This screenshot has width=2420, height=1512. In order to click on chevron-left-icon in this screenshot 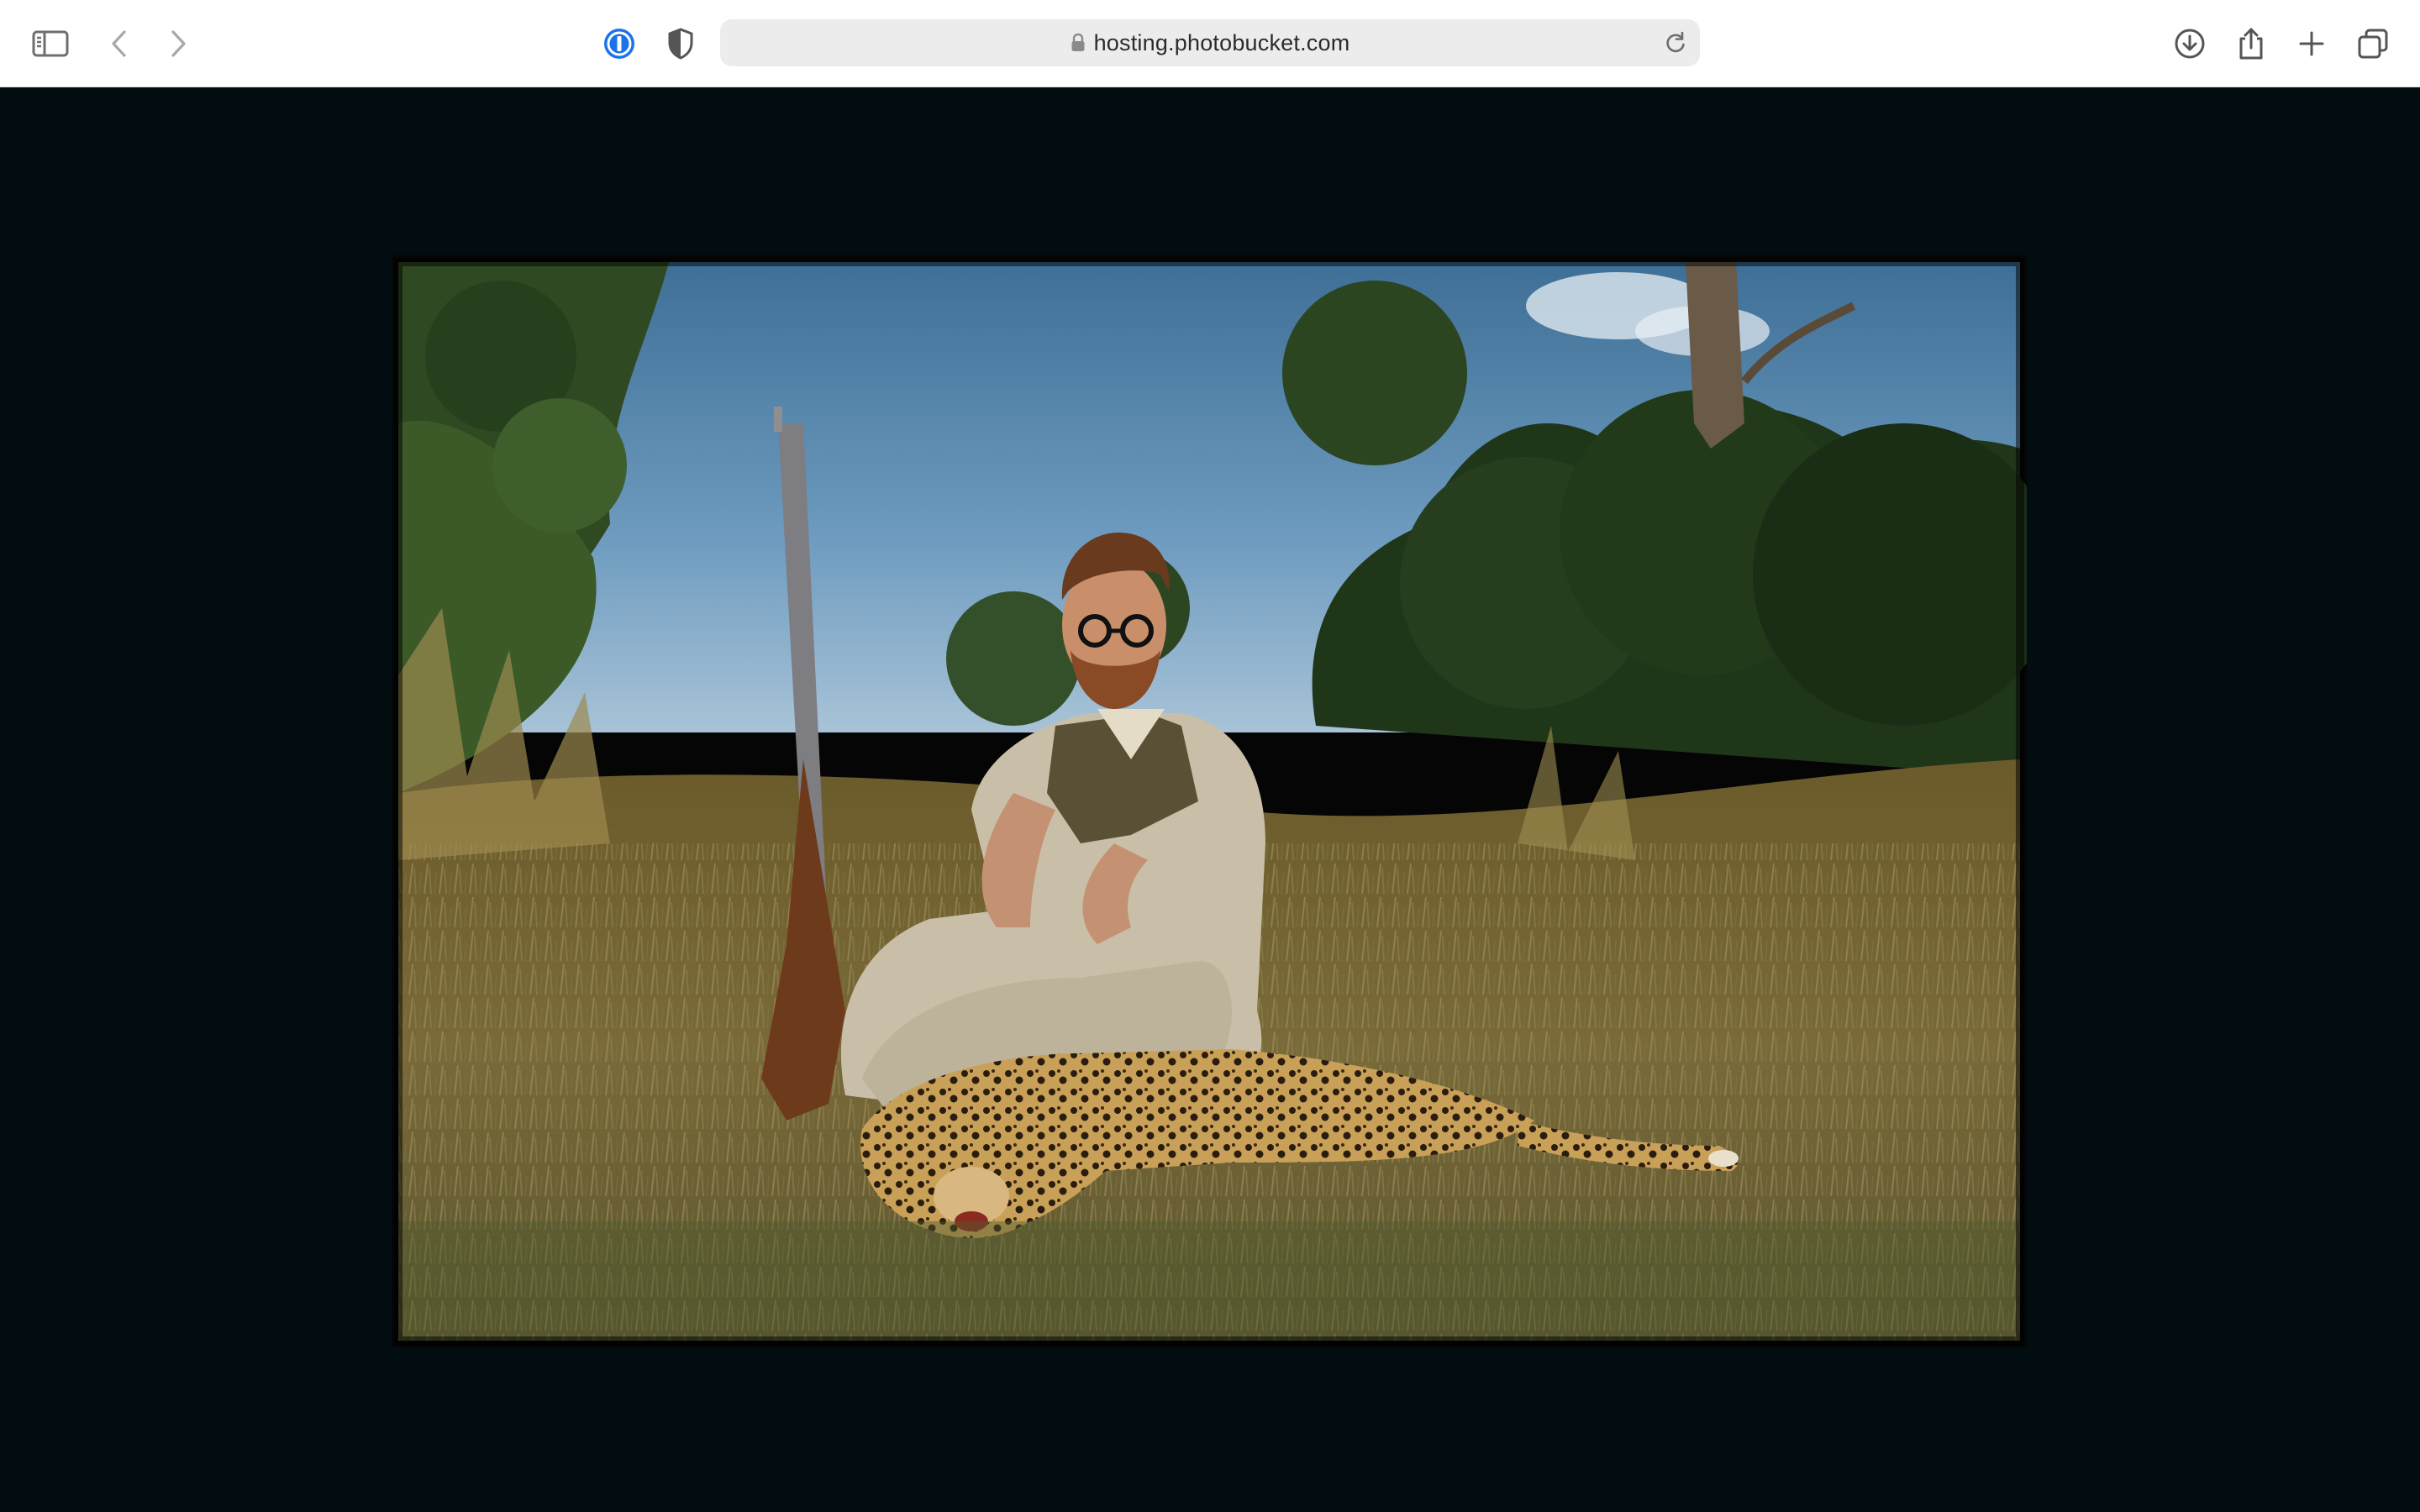, I will do `click(119, 43)`.